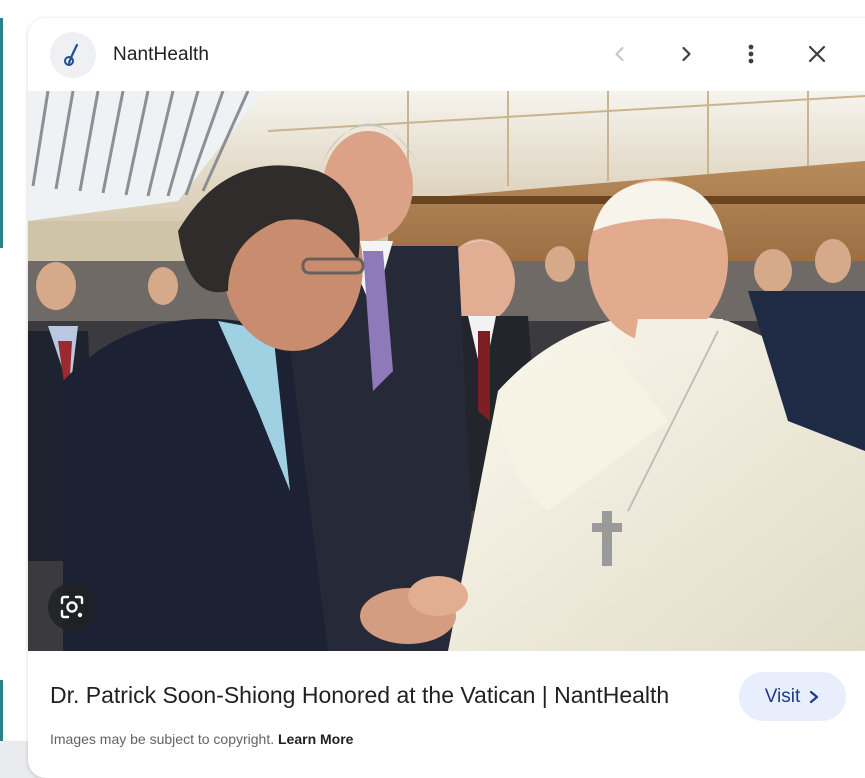  I want to click on next-button, so click(686, 54).